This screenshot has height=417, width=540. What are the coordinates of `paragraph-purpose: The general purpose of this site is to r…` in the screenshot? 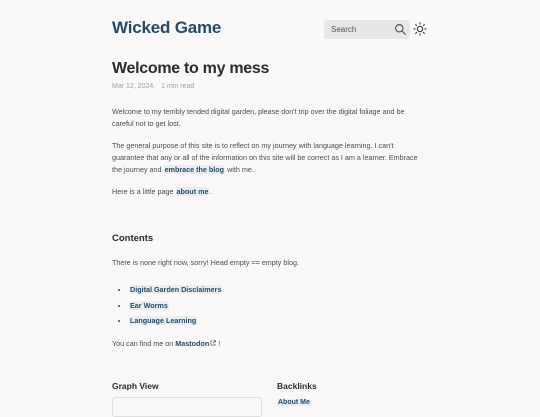 It's located at (268, 158).